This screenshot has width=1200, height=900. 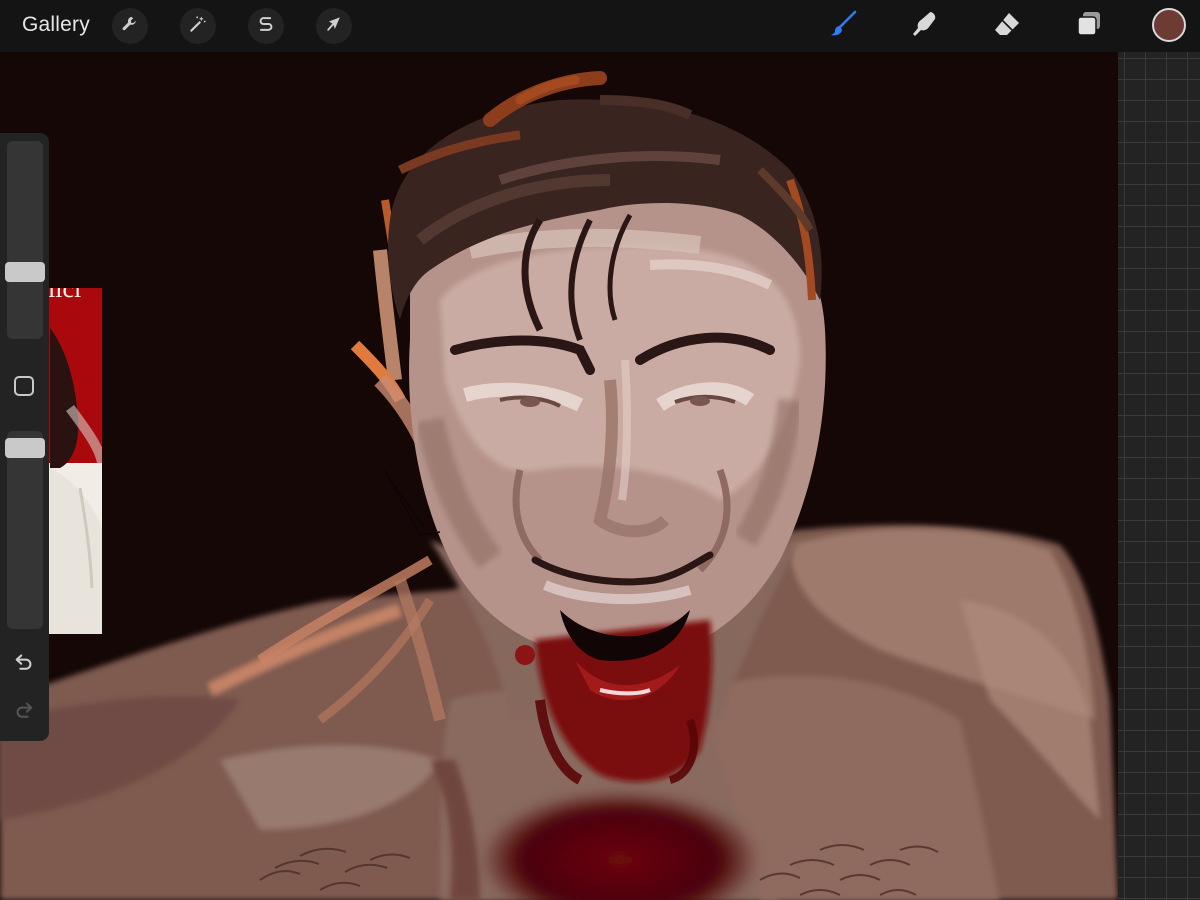 I want to click on redo-button, so click(x=24, y=711).